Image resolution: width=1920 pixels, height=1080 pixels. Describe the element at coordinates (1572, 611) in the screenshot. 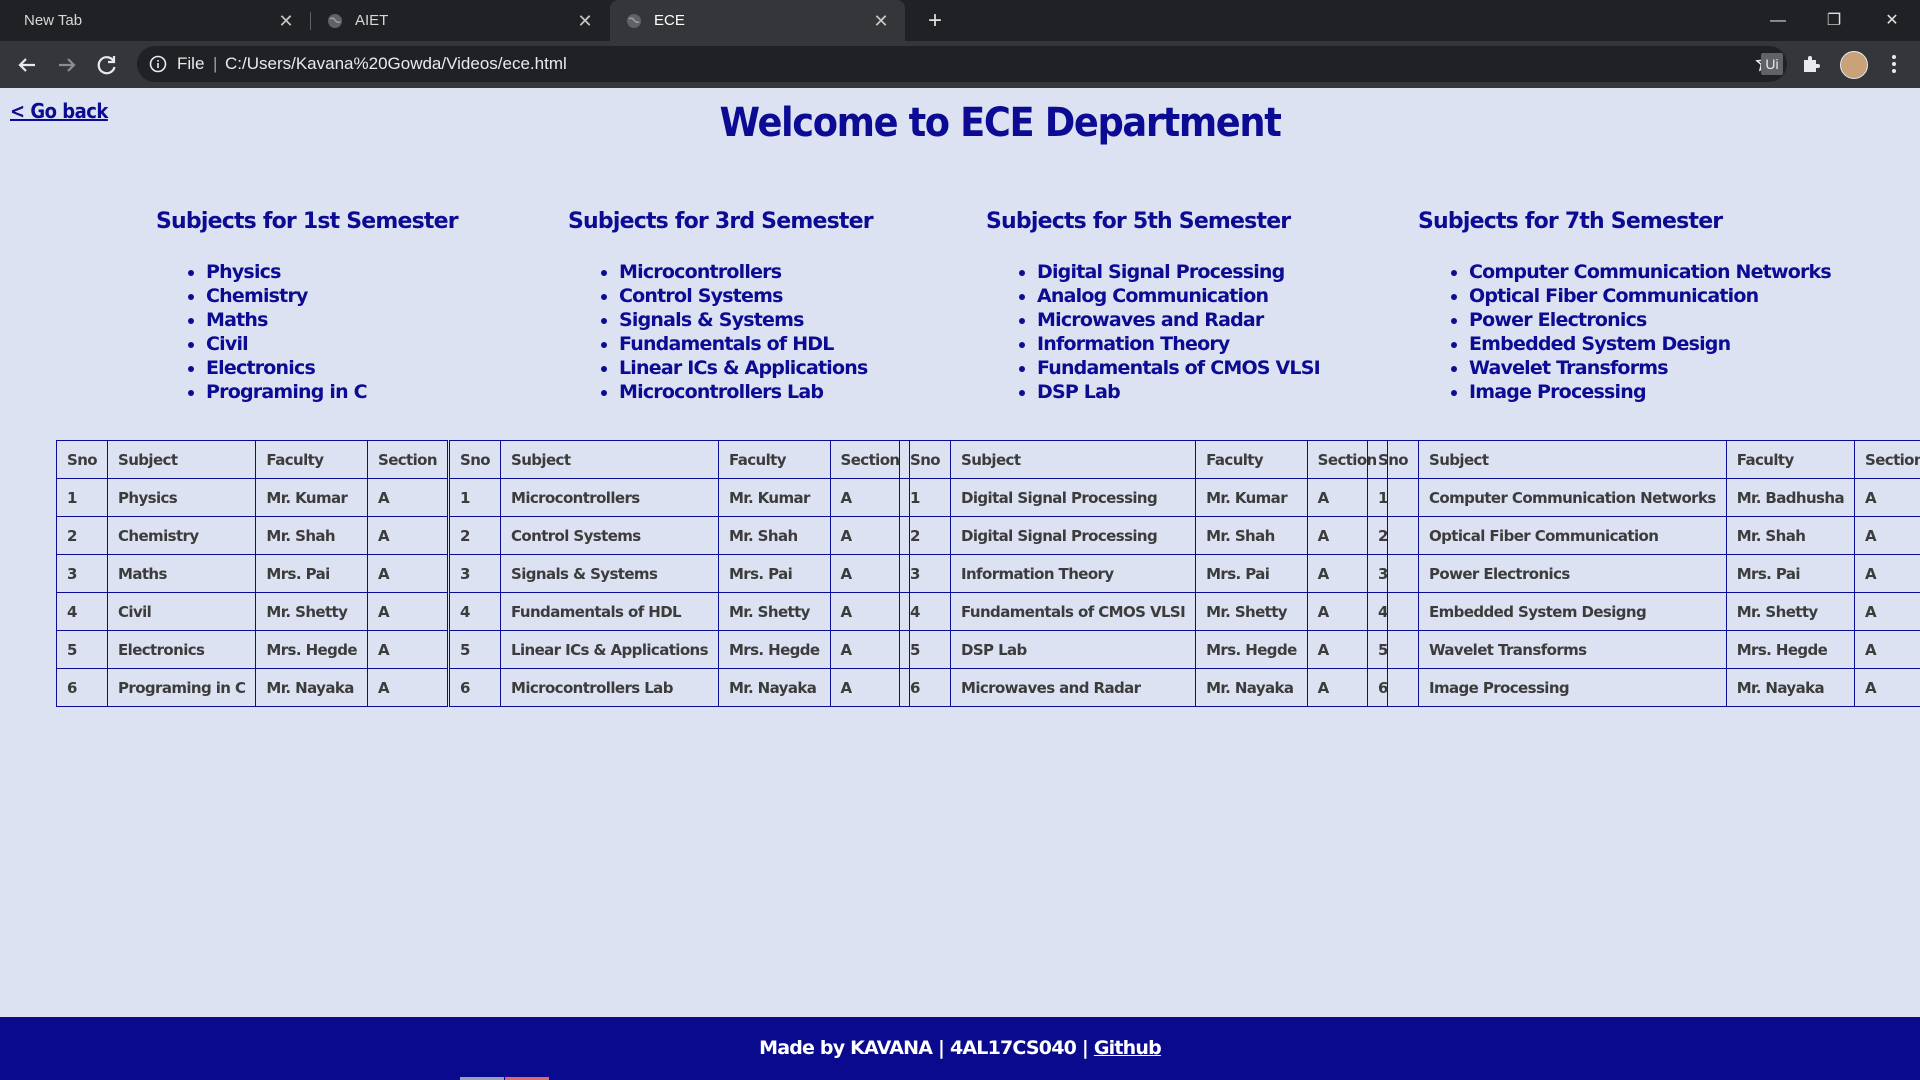

I see `table-cell: Embedded System Designg` at that location.